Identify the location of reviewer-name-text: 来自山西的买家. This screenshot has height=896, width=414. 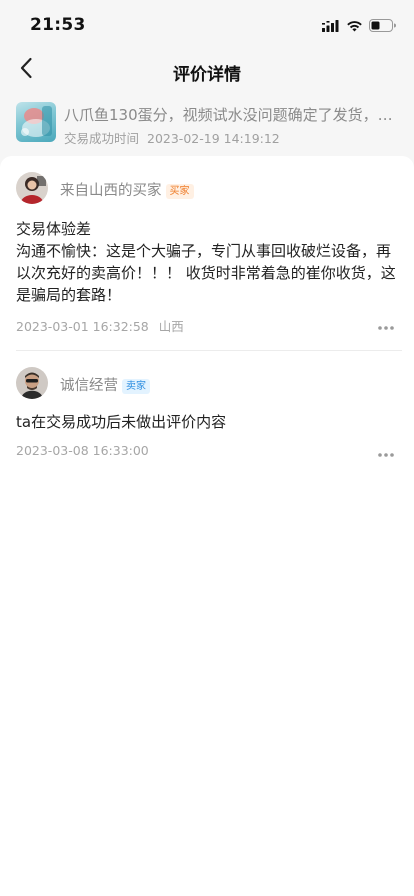
(111, 191).